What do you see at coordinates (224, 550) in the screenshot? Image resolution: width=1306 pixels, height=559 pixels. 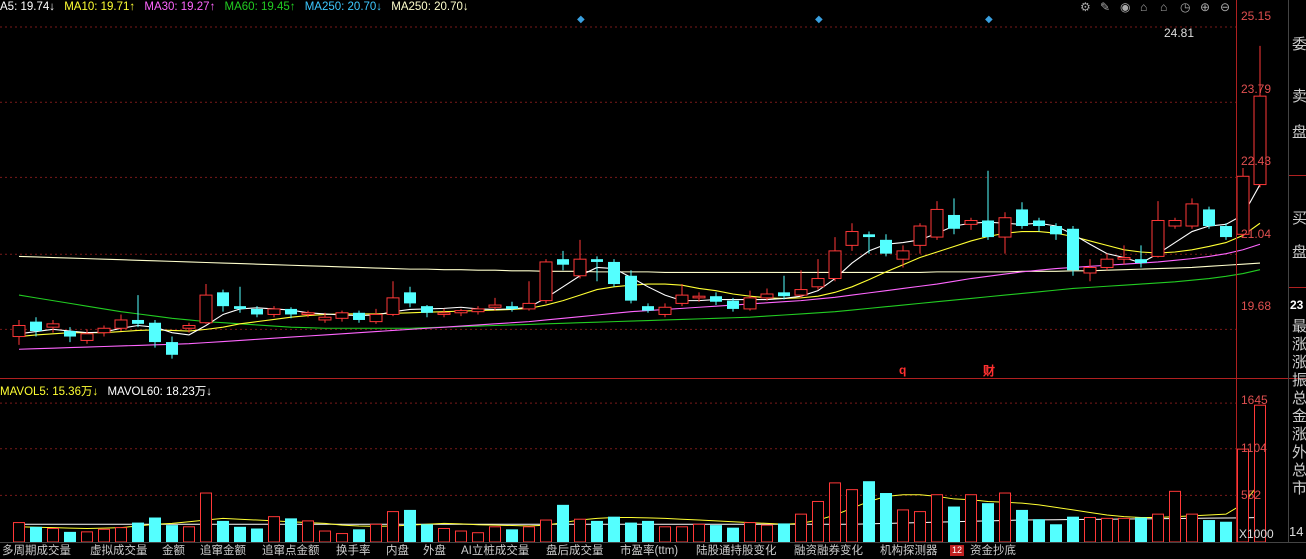 I see `tab-chase-amount: 追窜金额` at bounding box center [224, 550].